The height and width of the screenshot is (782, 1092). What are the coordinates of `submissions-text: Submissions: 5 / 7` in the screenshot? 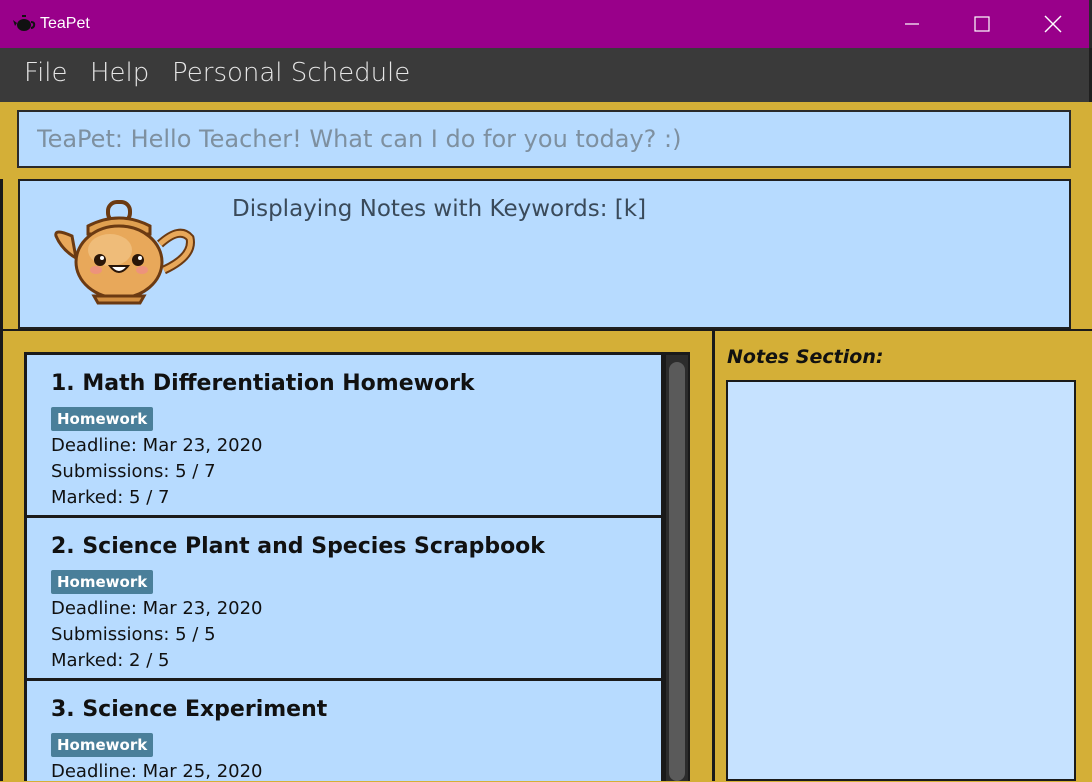 It's located at (133, 471).